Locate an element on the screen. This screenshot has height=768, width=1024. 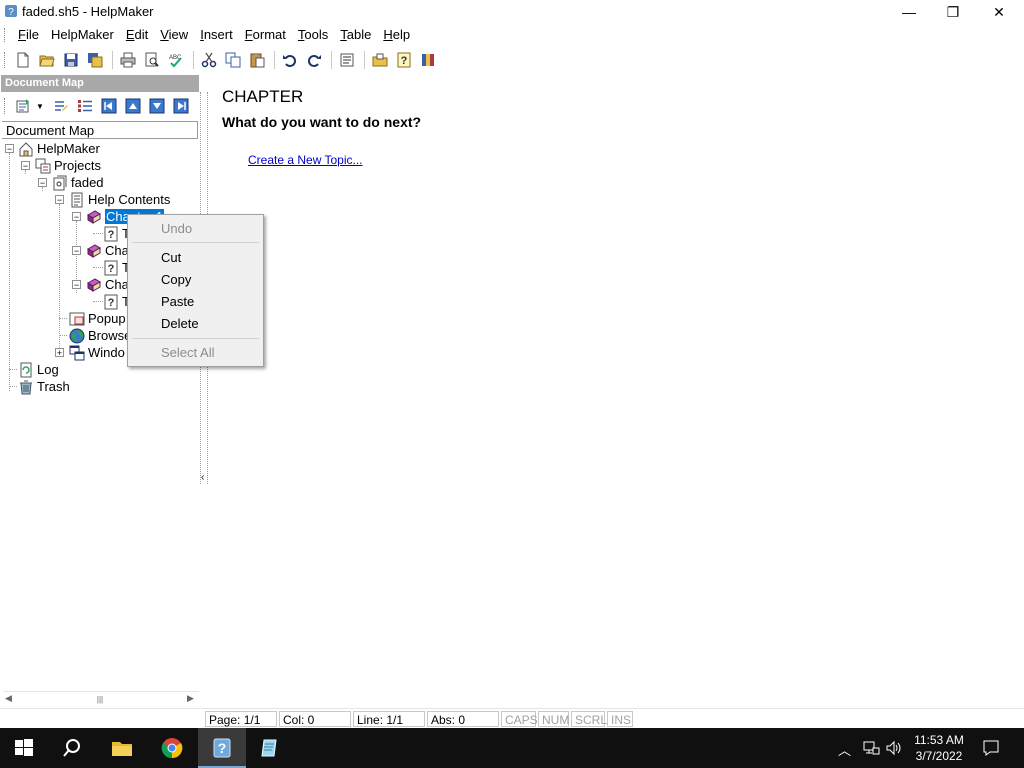
volume-icon is located at coordinates (894, 748).